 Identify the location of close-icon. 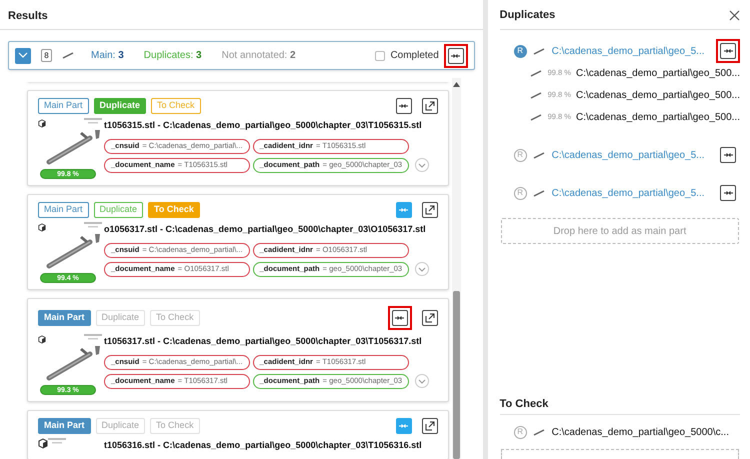
(734, 15).